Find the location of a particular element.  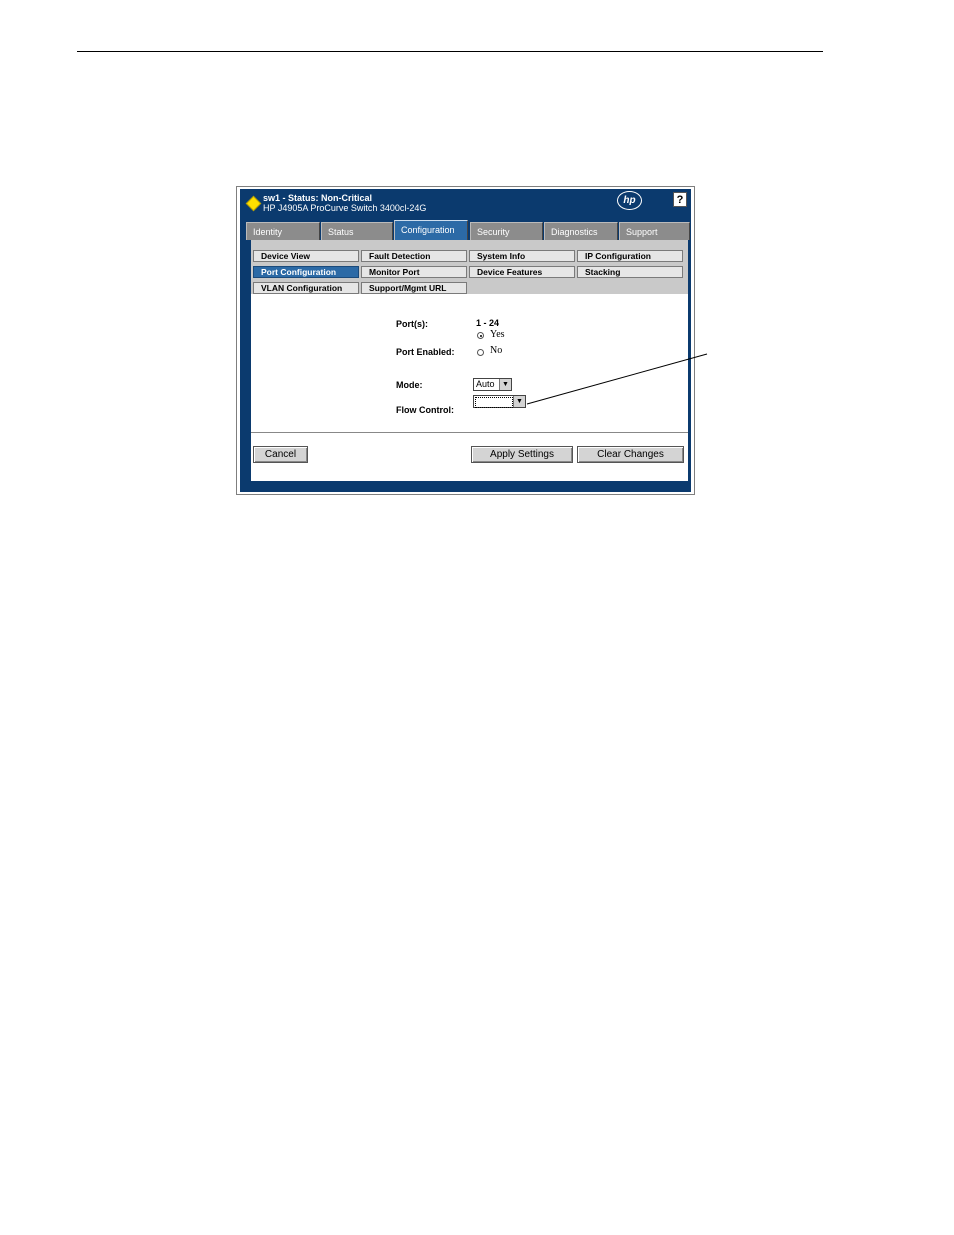

callout-leader-line is located at coordinates (617, 379).